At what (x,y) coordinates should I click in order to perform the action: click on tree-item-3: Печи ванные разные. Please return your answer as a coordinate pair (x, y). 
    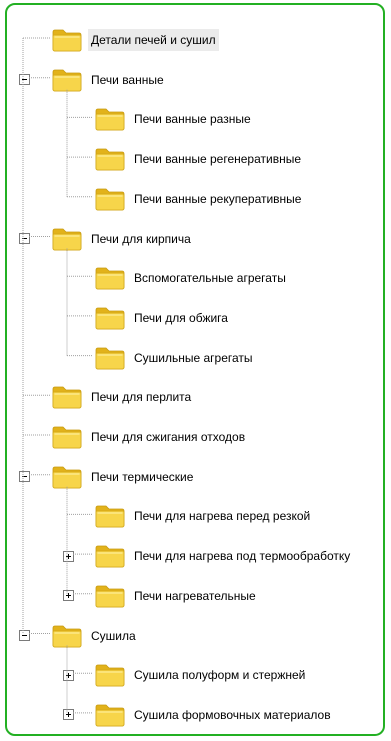
    Looking at the image, I should click on (174, 119).